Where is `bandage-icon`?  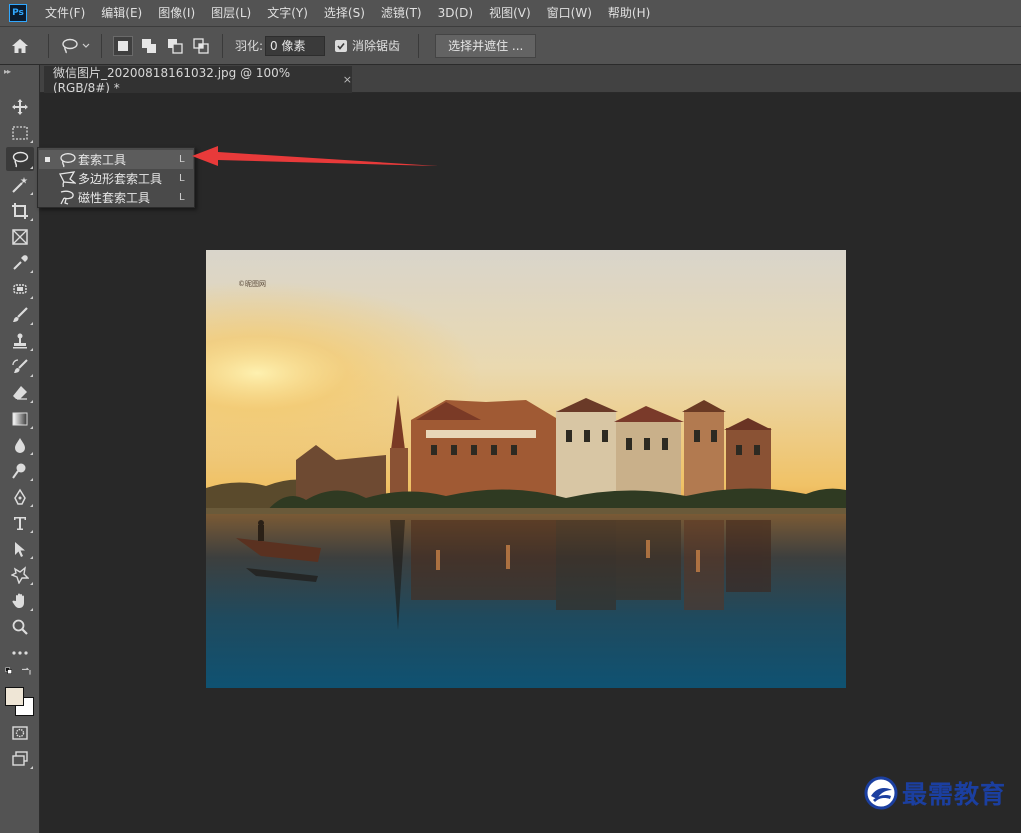 bandage-icon is located at coordinates (20, 289).